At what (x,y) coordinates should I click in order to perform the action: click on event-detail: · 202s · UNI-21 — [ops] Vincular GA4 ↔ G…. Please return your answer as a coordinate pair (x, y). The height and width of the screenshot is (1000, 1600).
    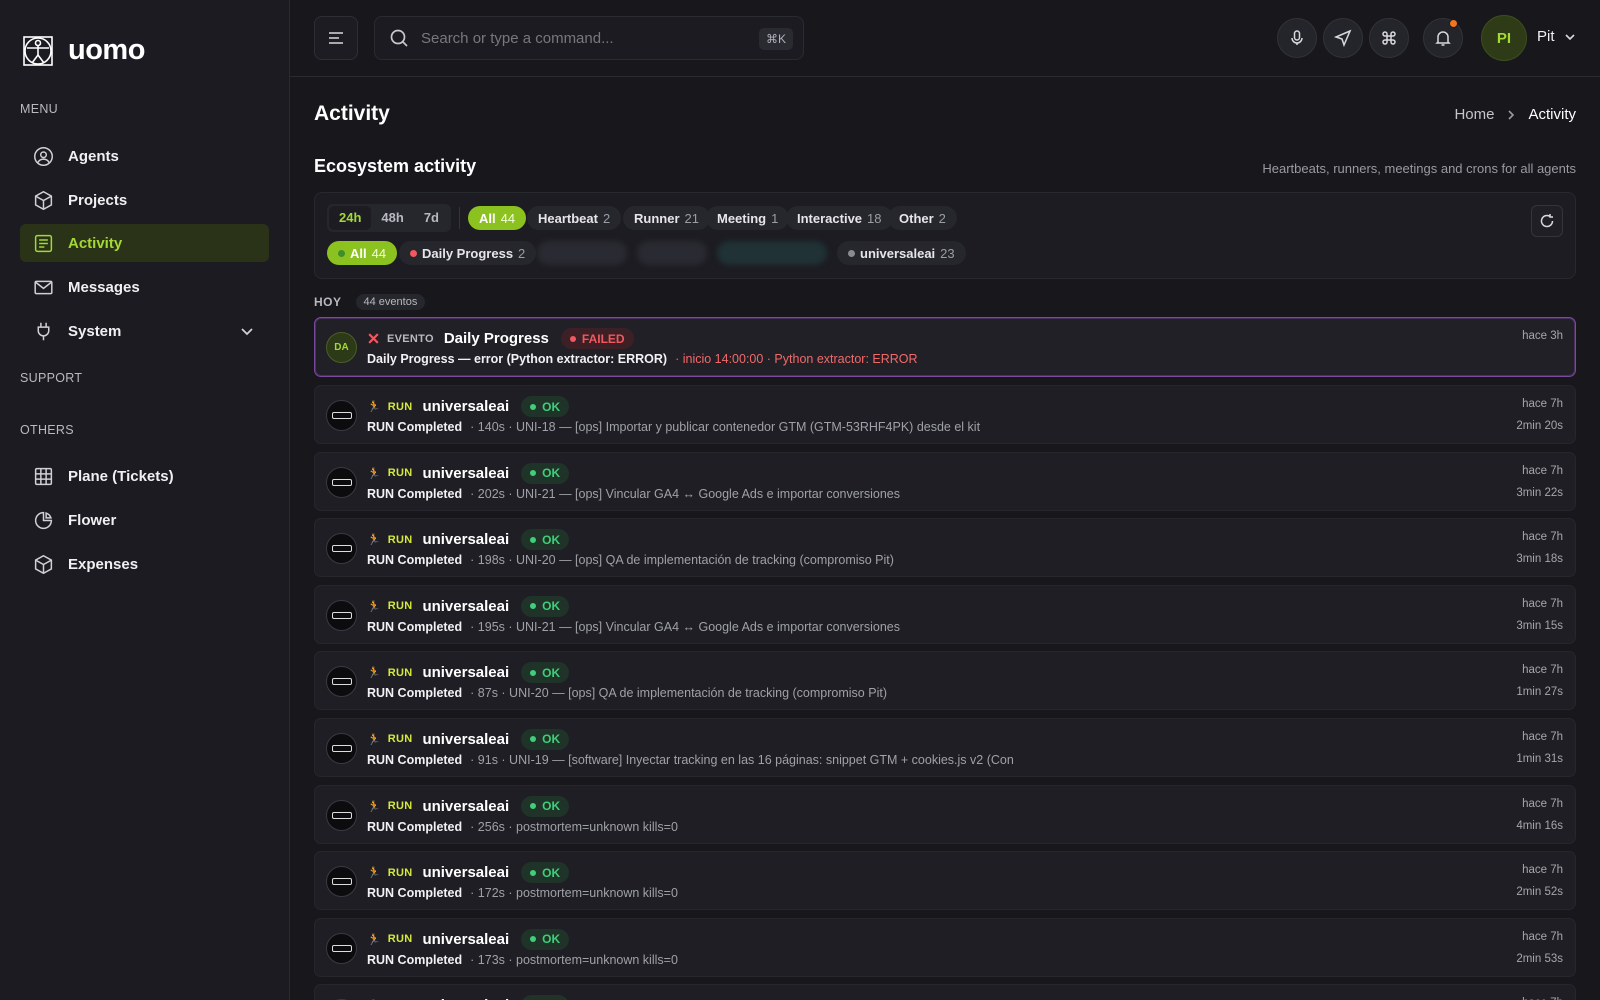
    Looking at the image, I should click on (685, 493).